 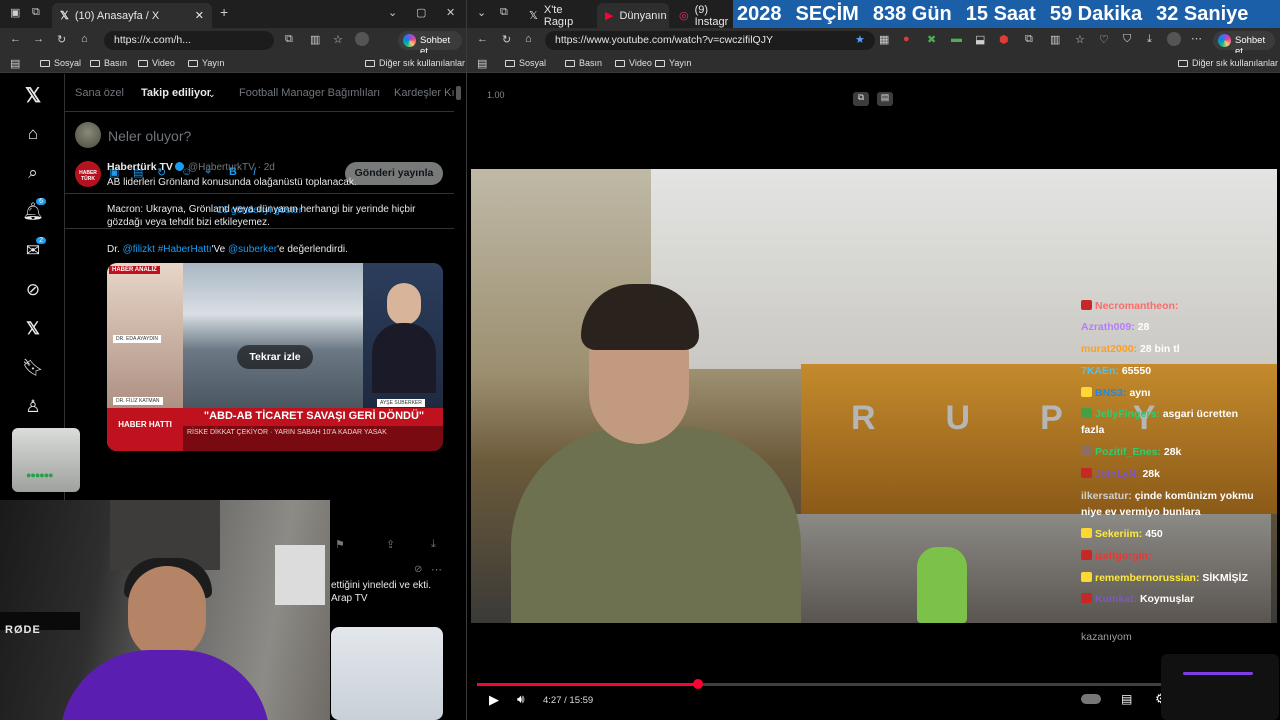 I want to click on settings-more-icon: ⋯, so click(x=1196, y=38).